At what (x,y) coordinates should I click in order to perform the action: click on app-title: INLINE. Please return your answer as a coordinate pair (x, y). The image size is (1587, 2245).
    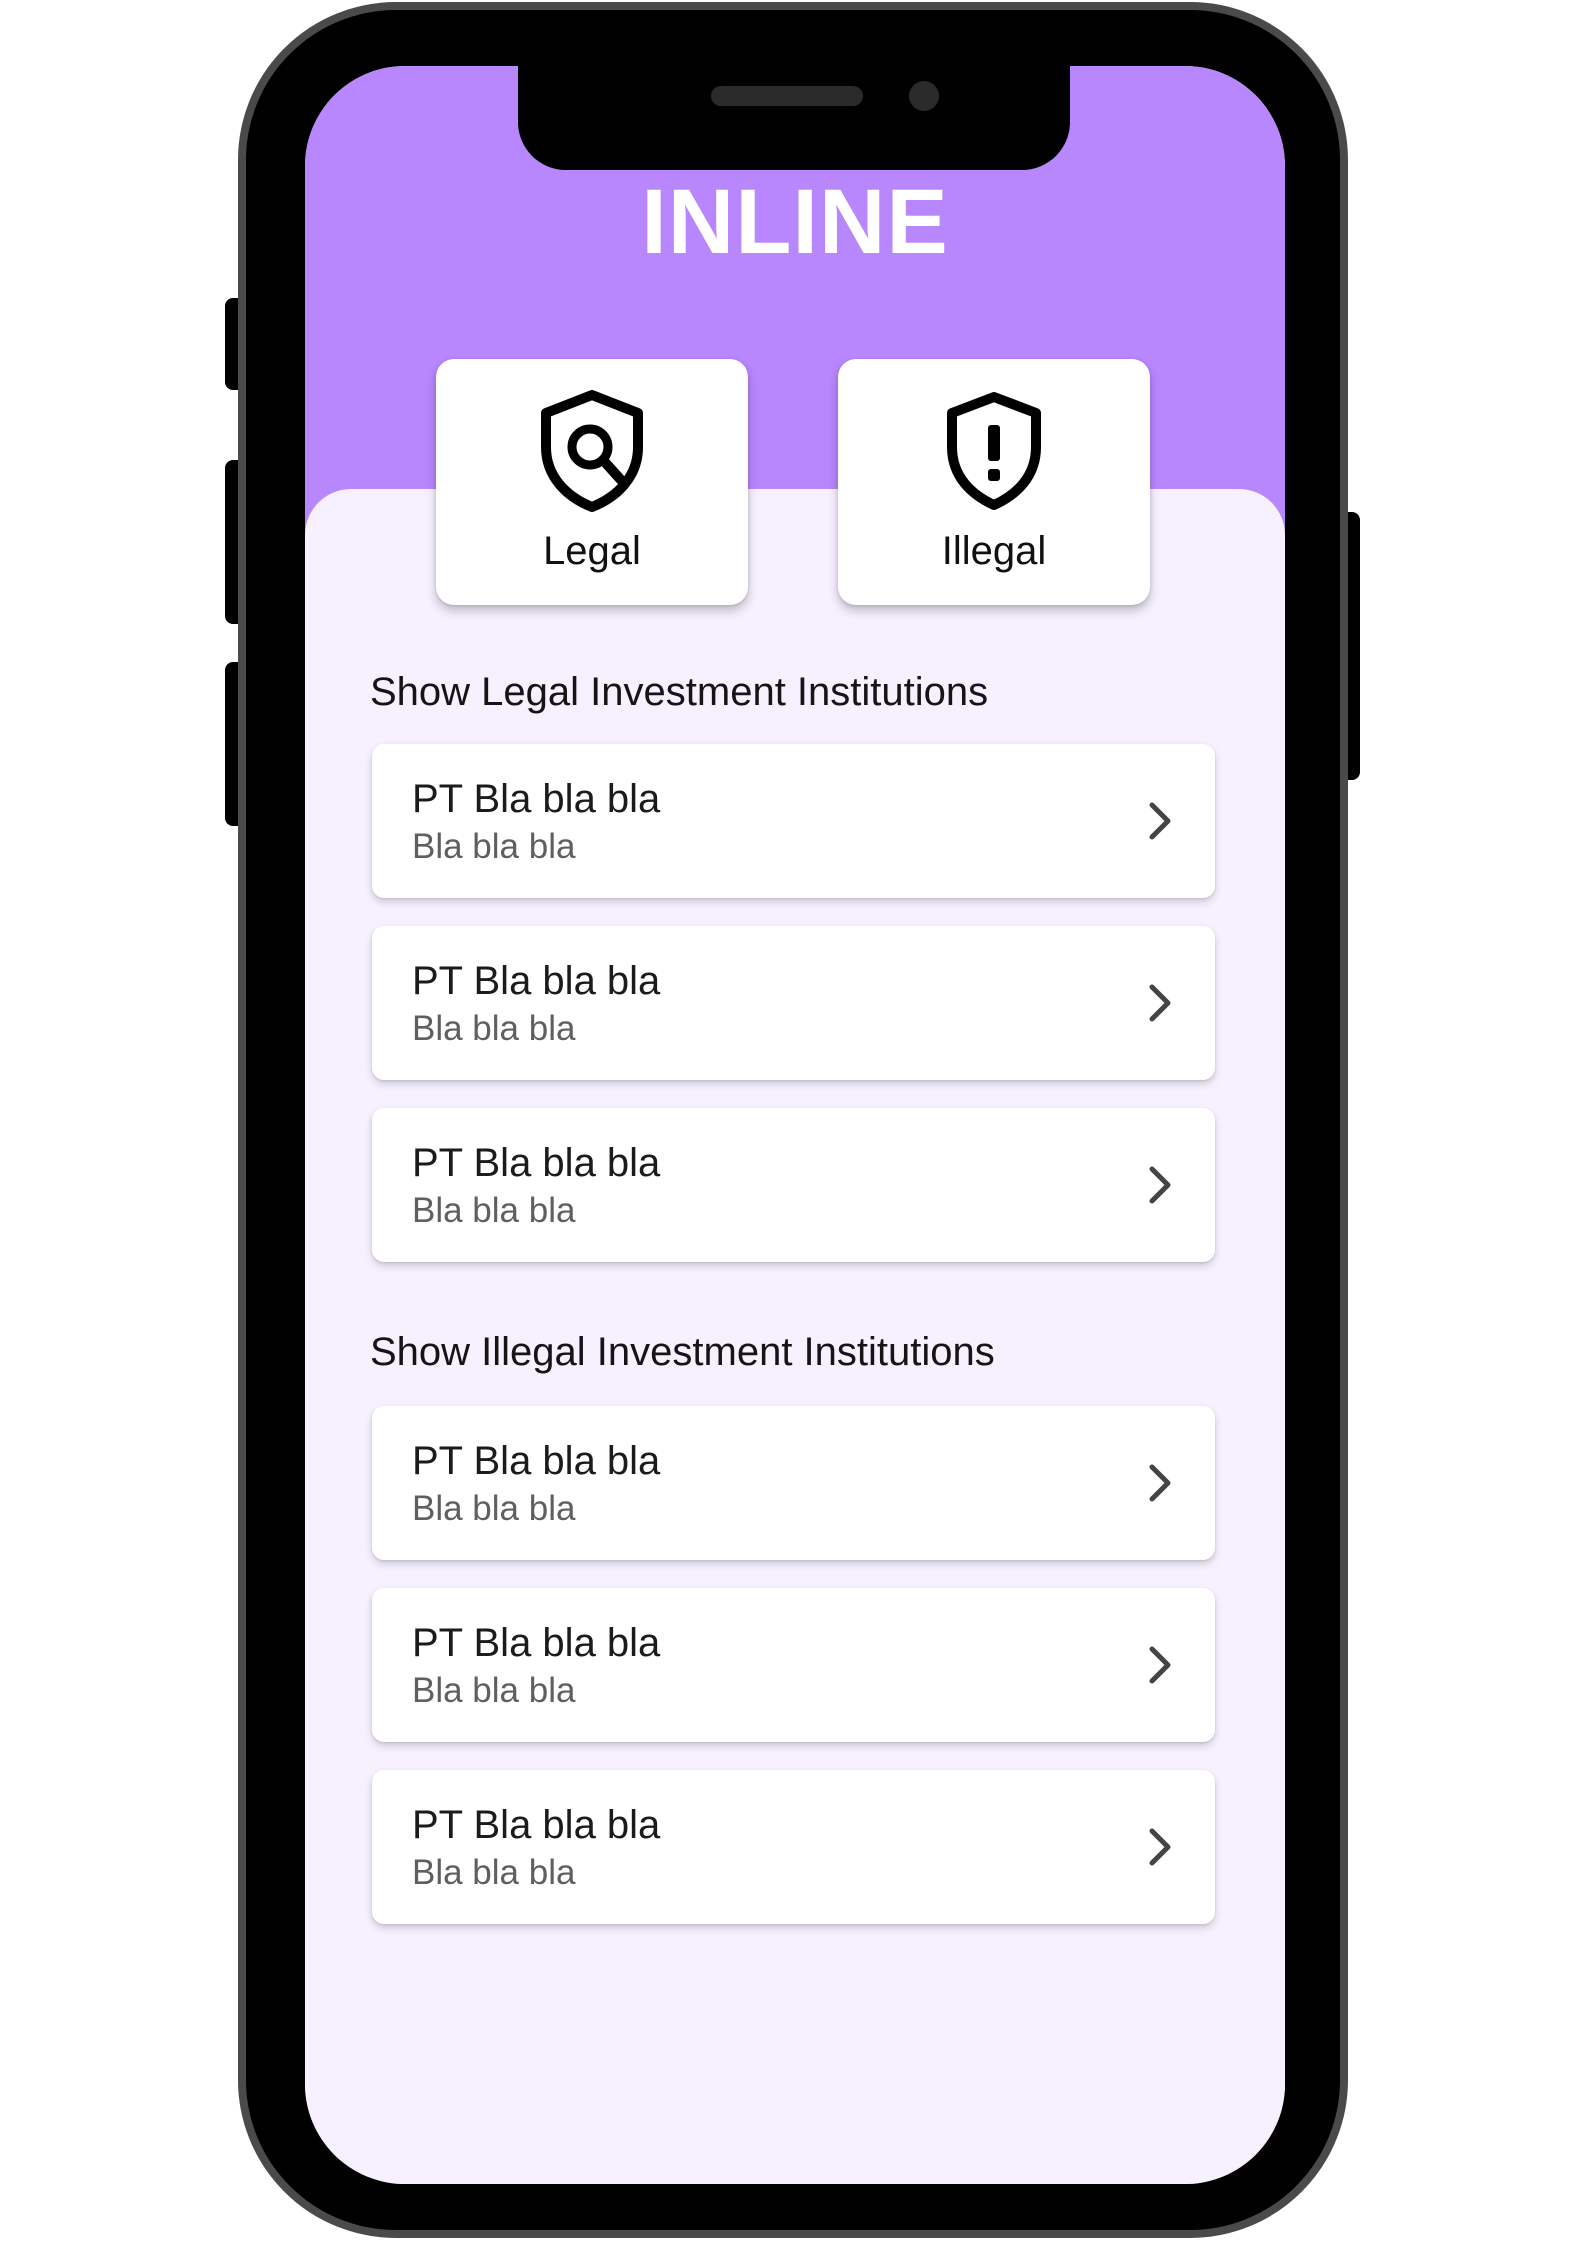
    Looking at the image, I should click on (795, 222).